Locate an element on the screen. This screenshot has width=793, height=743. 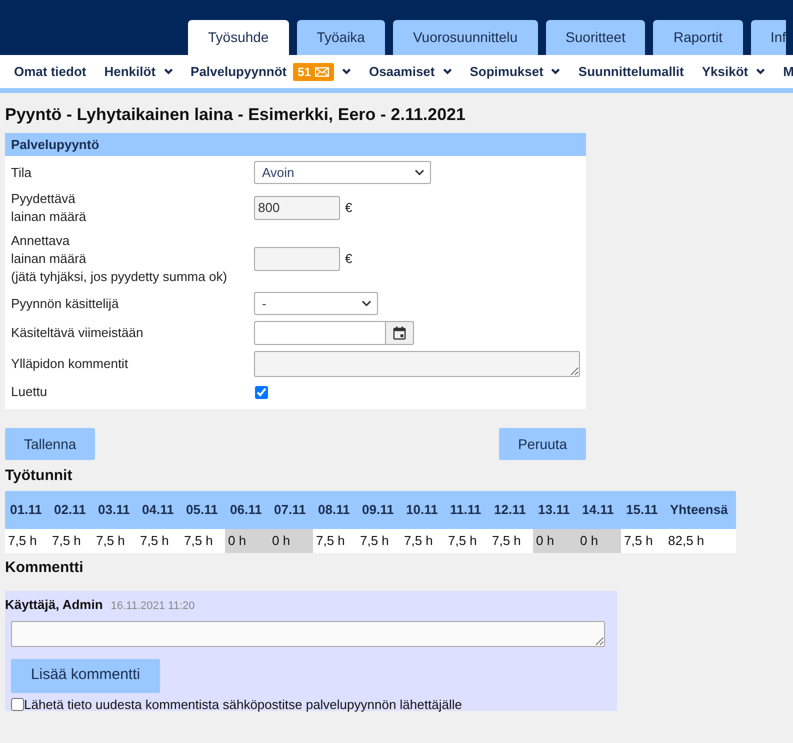
menu-link: M is located at coordinates (788, 72).